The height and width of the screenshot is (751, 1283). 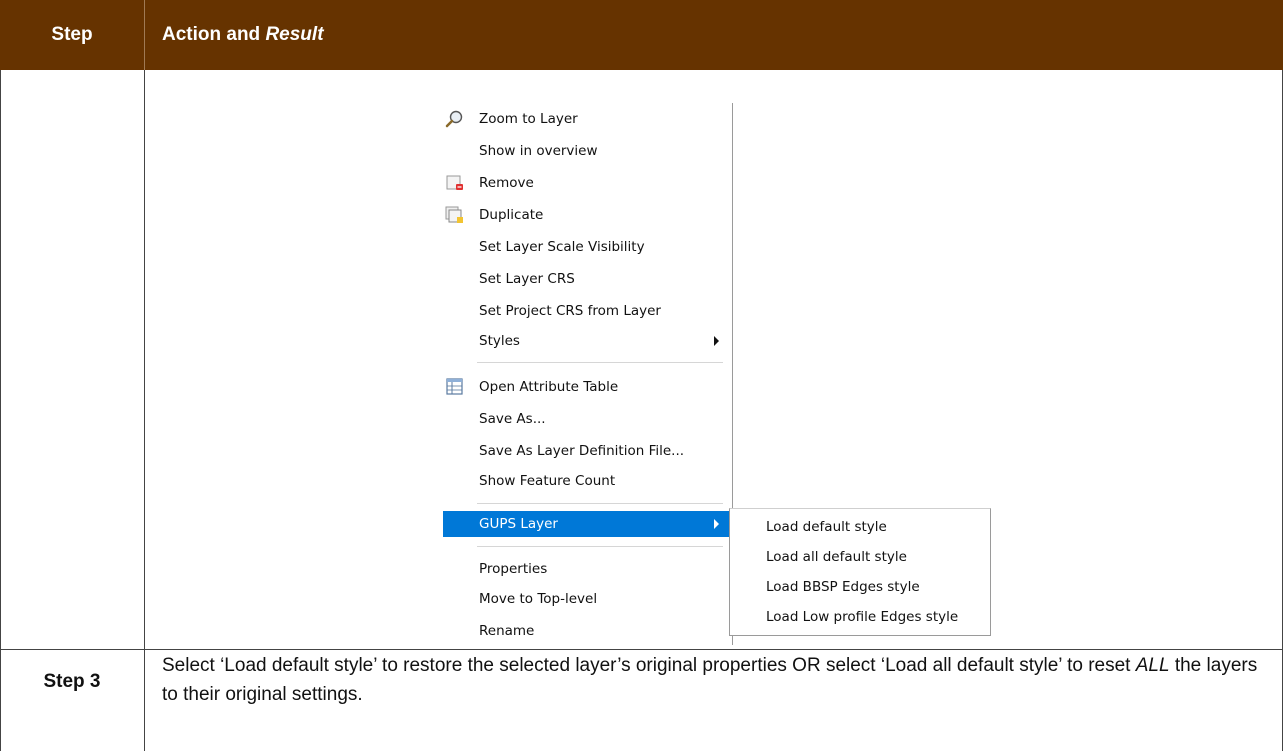 What do you see at coordinates (72, 34) in the screenshot?
I see `header-step: Step` at bounding box center [72, 34].